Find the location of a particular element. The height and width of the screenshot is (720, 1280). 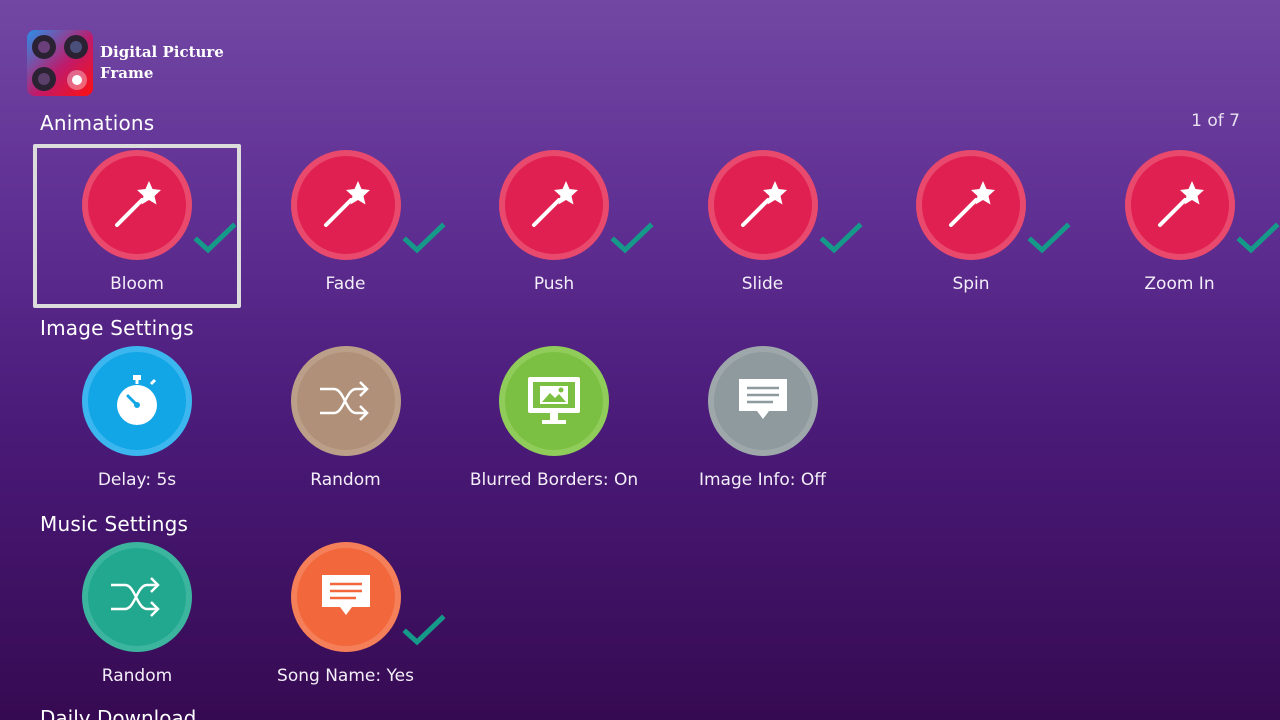

music-settings-tile-random: Random is located at coordinates (137, 618).